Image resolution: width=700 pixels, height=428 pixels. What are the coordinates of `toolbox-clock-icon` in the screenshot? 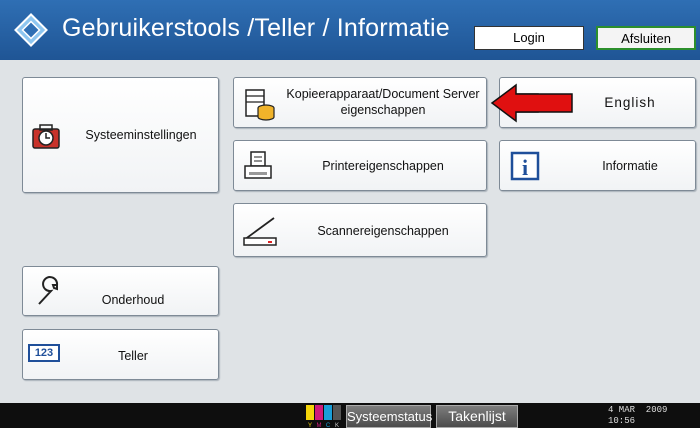 It's located at (46, 136).